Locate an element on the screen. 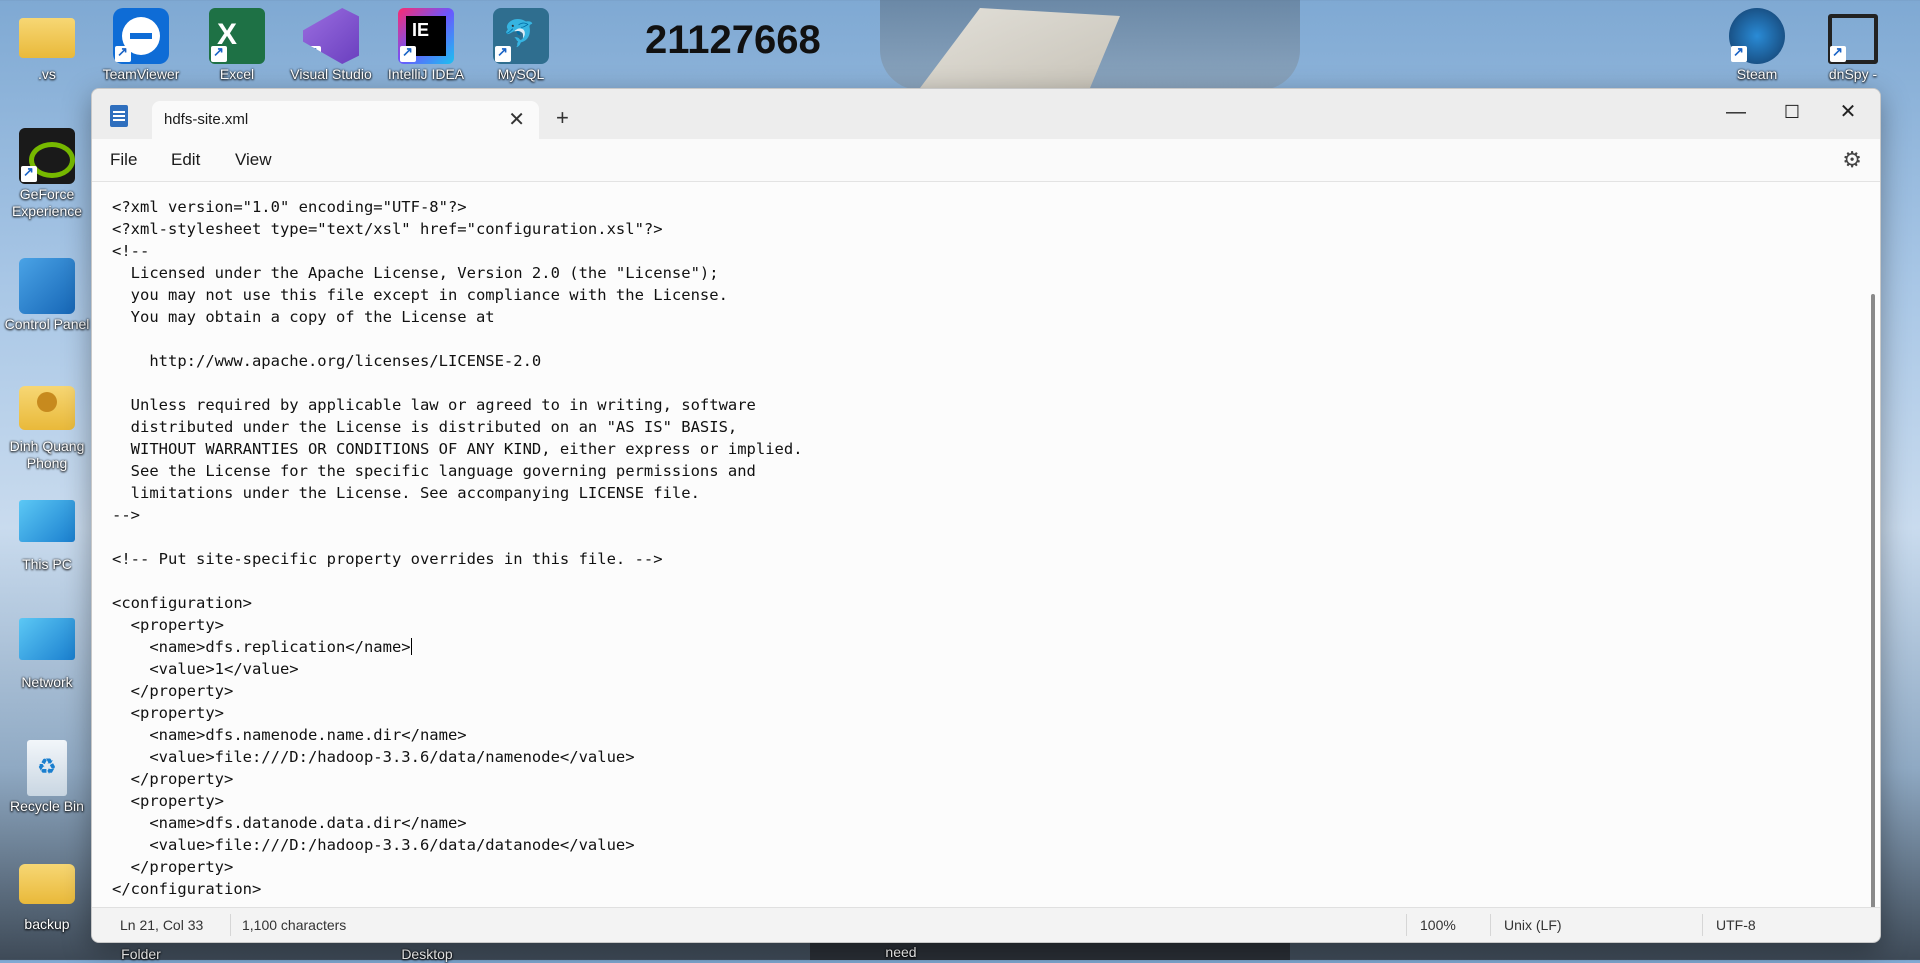  desktop-icon-this-pc: This PC is located at coordinates (47, 536).